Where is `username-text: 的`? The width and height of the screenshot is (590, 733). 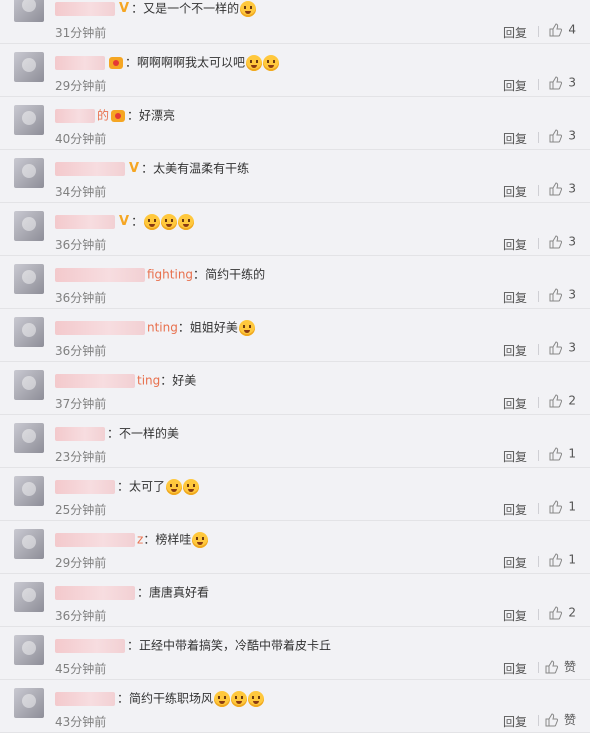
username-text: 的 is located at coordinates (103, 116).